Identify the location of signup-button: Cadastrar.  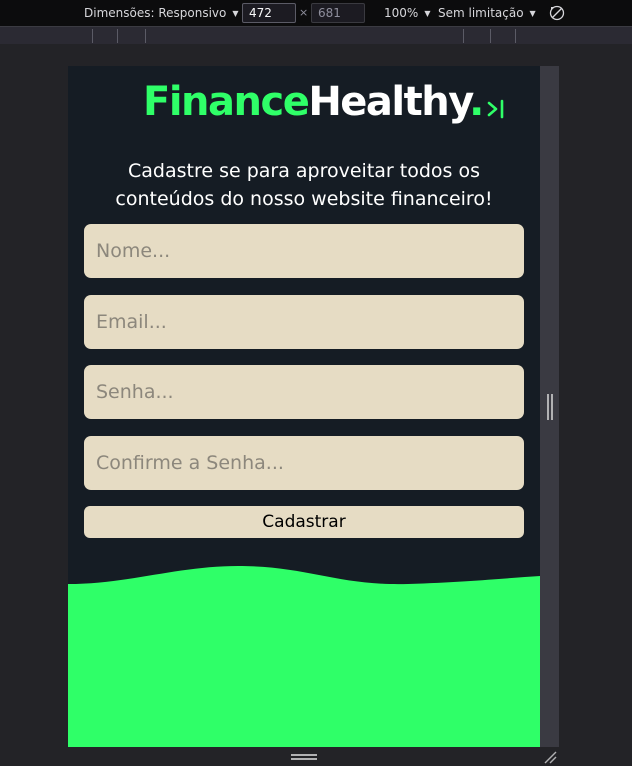
(304, 522).